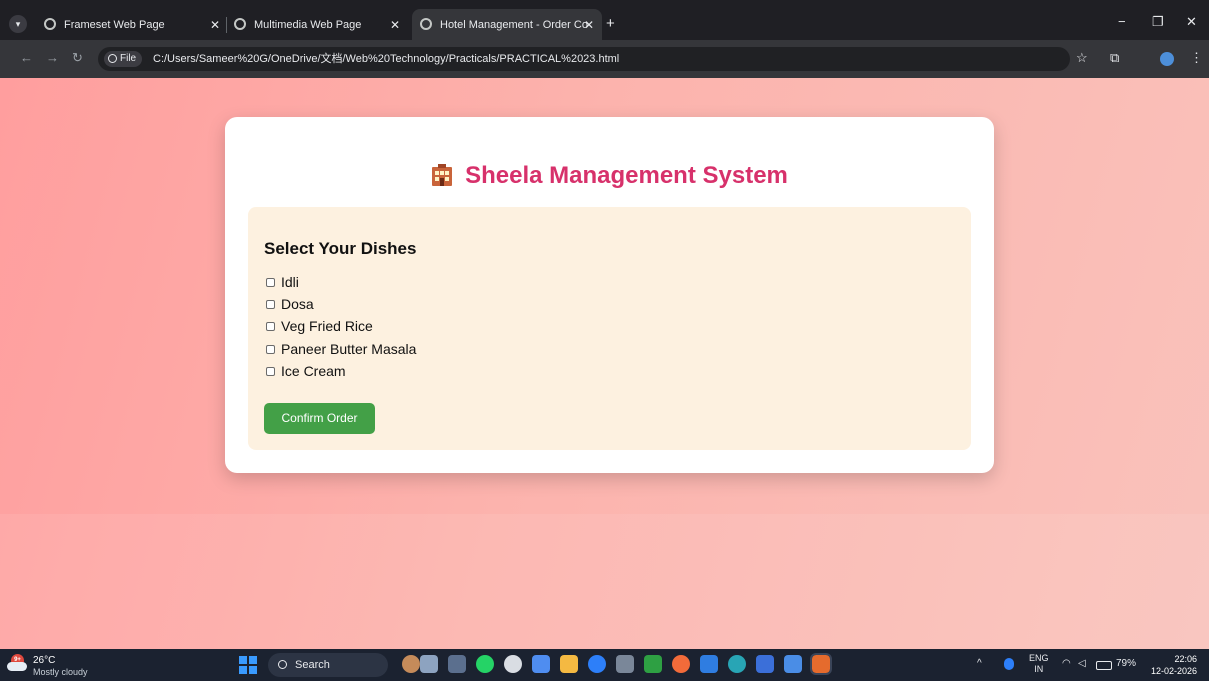  Describe the element at coordinates (1167, 59) in the screenshot. I see `profile-avatar` at that location.